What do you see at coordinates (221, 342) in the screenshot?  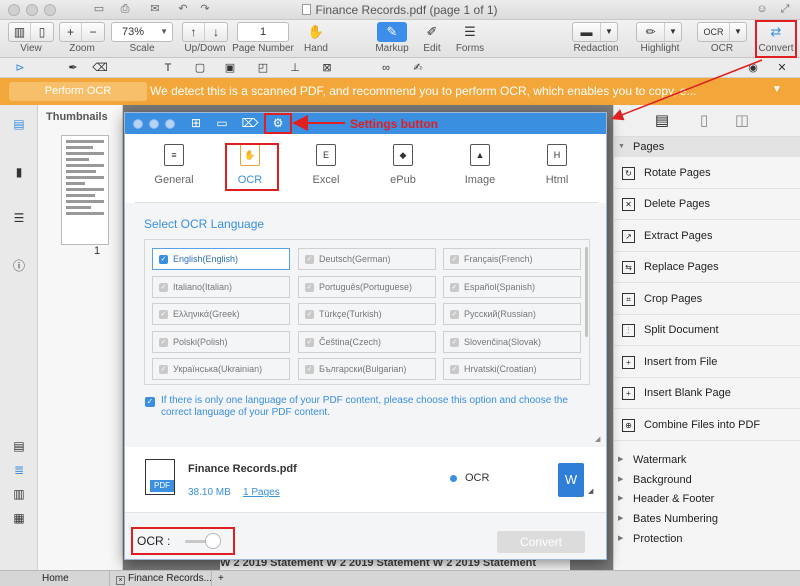 I see `language-option: ✓ Polski(Polish)` at bounding box center [221, 342].